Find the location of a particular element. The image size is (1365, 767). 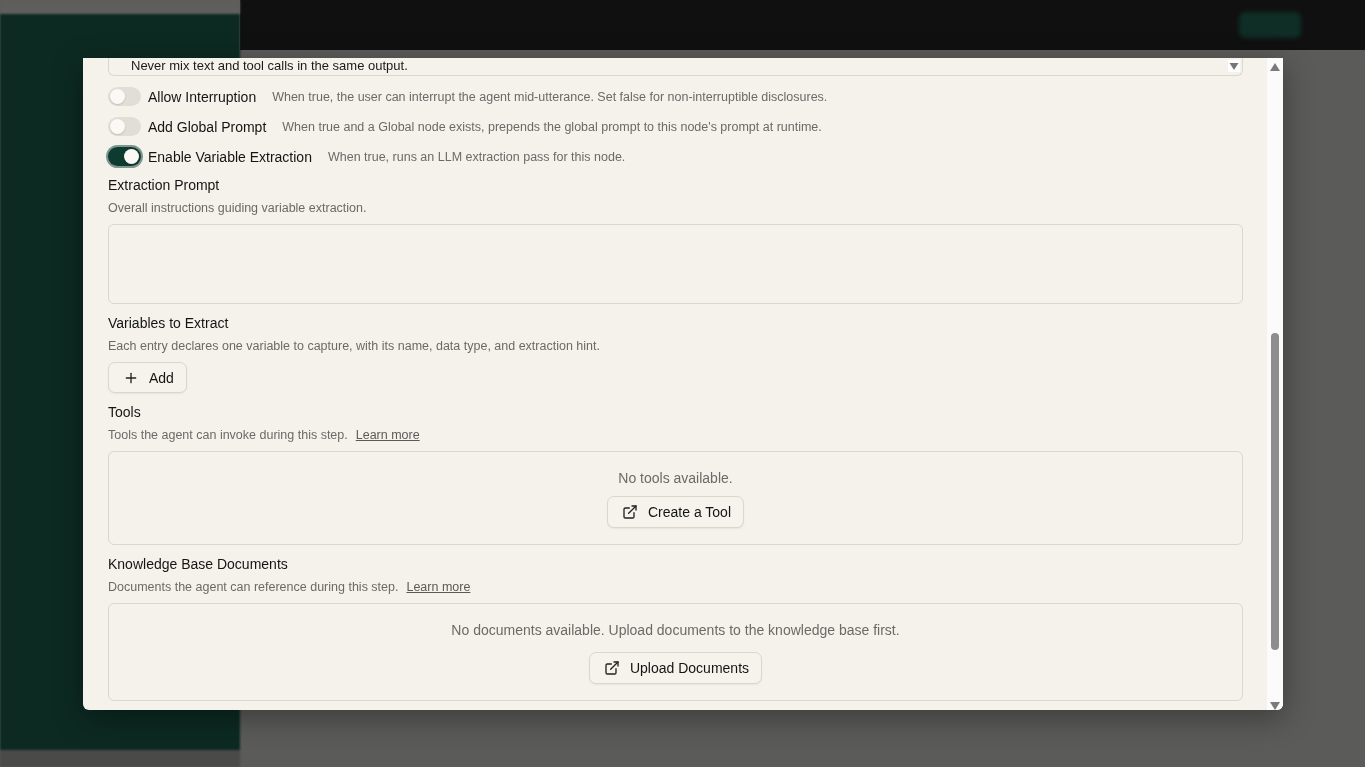

section-description: Documents the agent can reference during this step. is located at coordinates (253, 587).